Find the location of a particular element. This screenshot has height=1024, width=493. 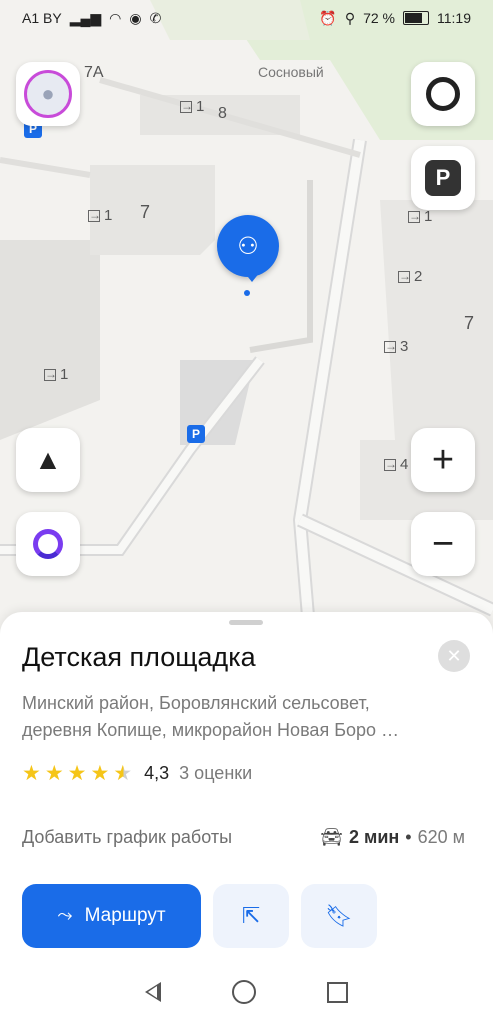

entrance-marker: → 4 is located at coordinates (396, 464).